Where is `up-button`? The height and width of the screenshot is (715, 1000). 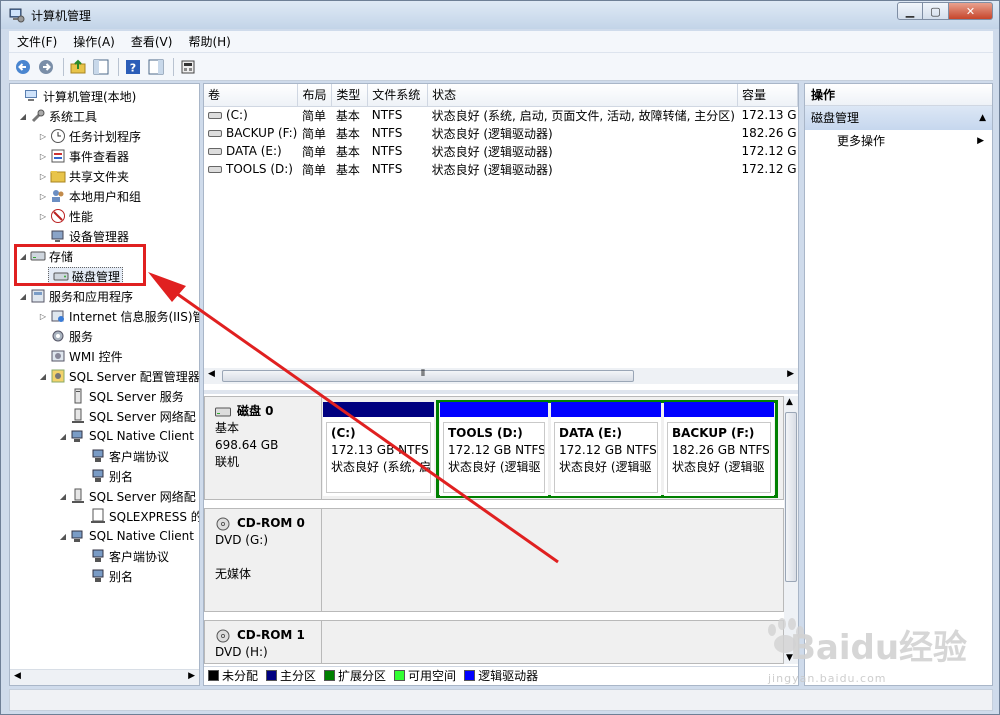 up-button is located at coordinates (78, 67).